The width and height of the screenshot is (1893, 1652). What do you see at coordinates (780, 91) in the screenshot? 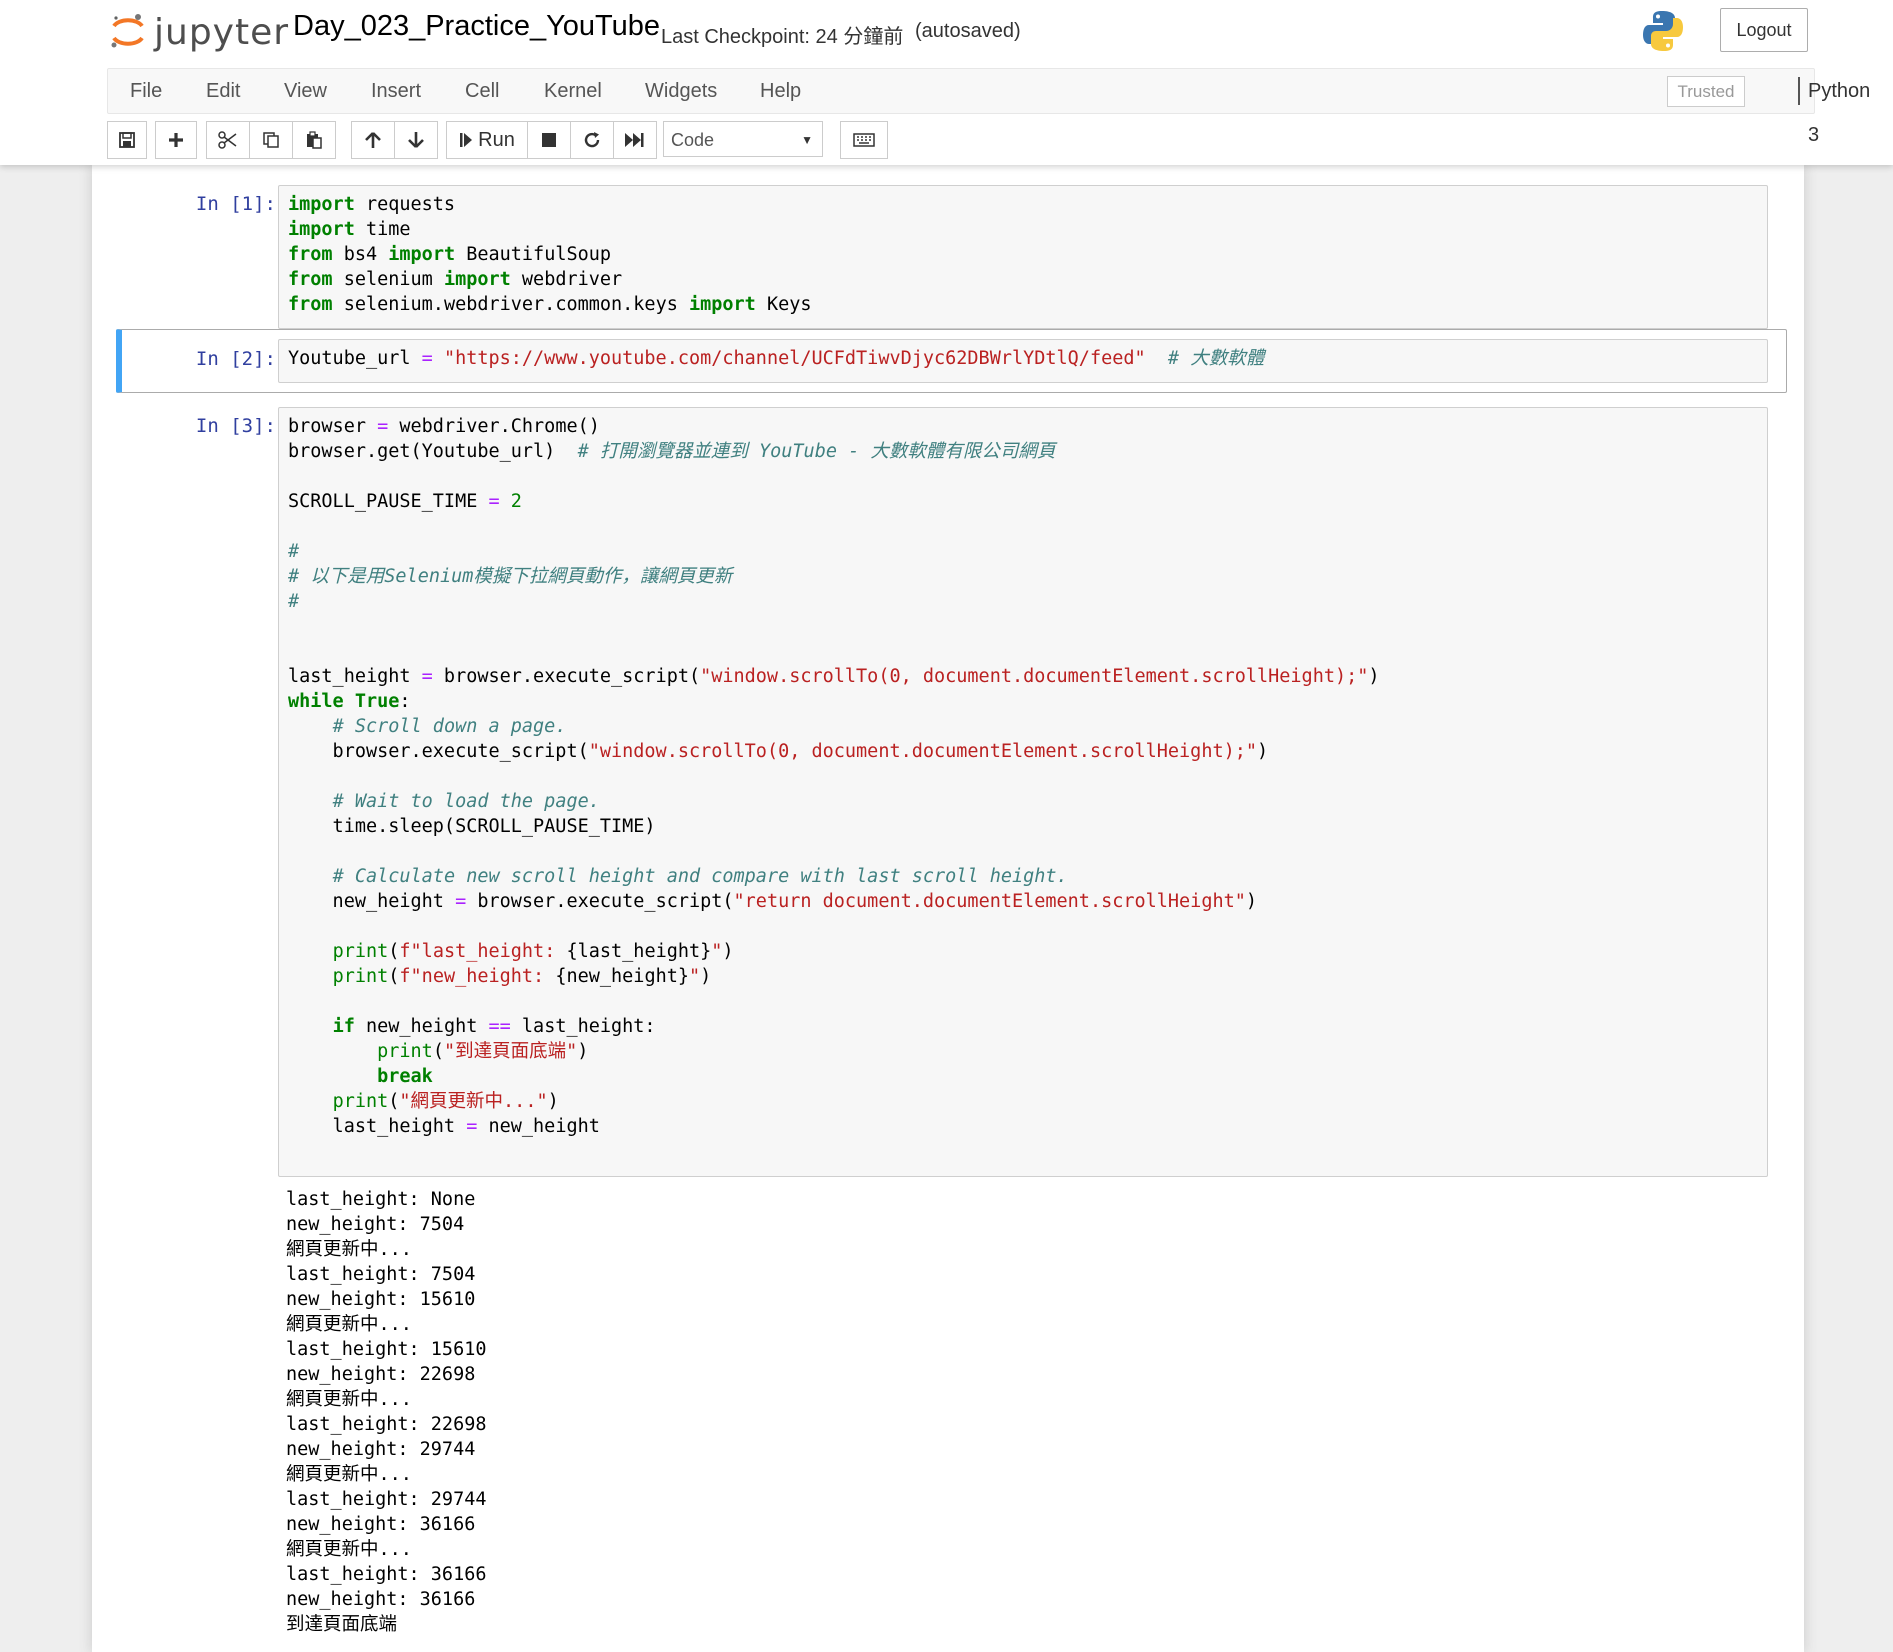
I see `menu-help: Help` at bounding box center [780, 91].